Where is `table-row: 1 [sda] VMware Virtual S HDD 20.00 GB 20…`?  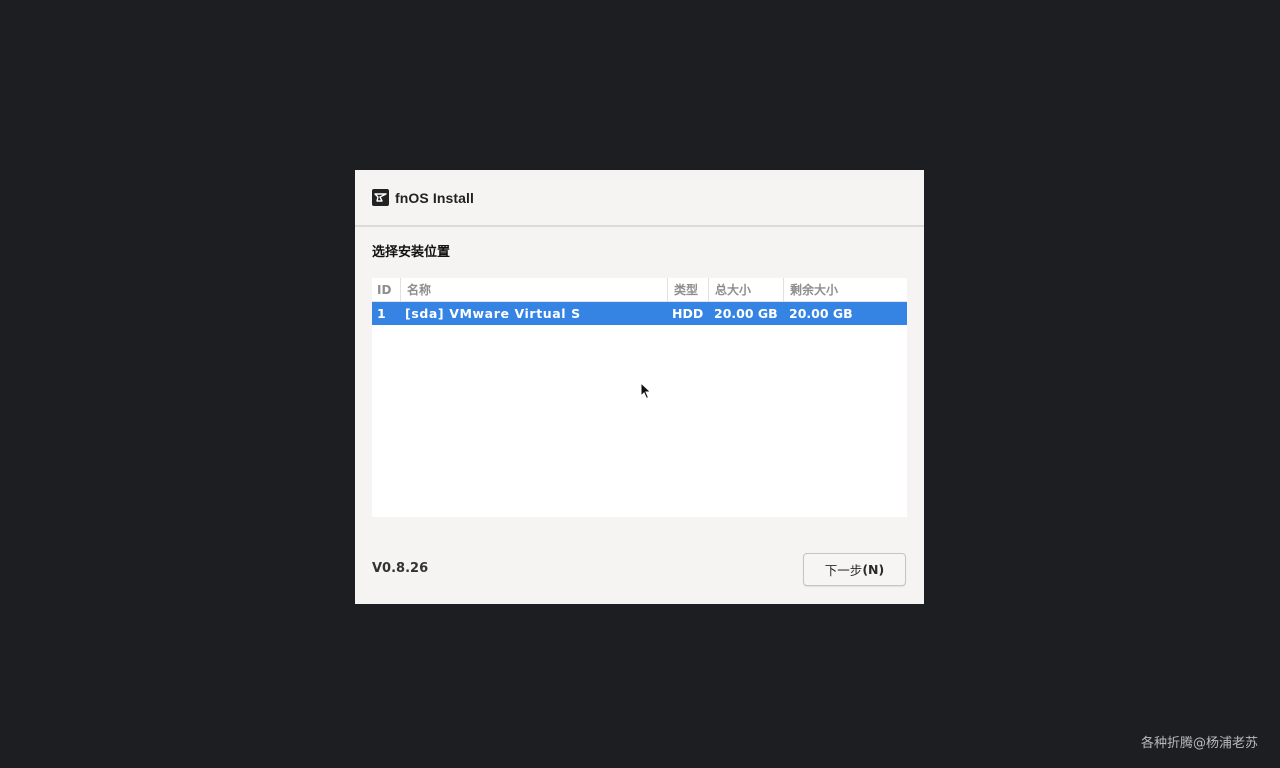
table-row: 1 [sda] VMware Virtual S HDD 20.00 GB 20… is located at coordinates (639, 313).